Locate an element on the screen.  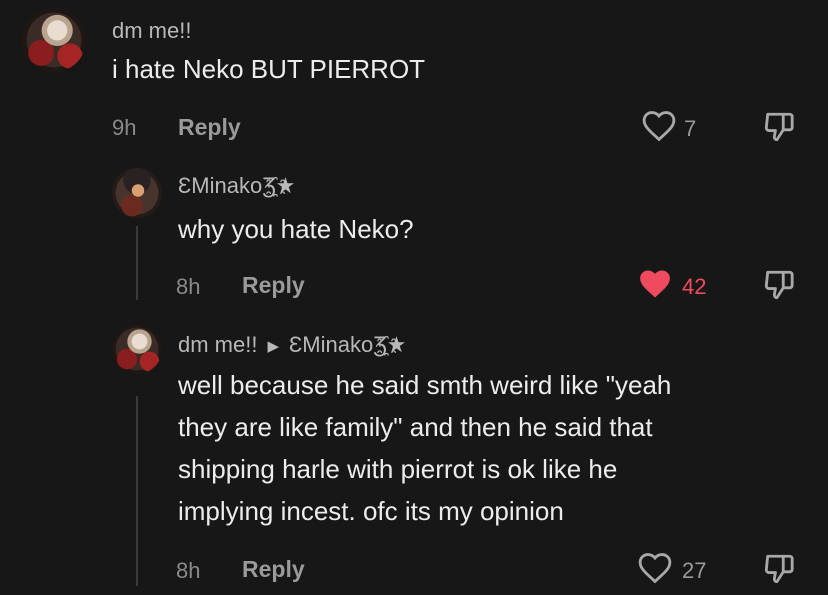
play-arrow-icon: ▶ is located at coordinates (273, 347).